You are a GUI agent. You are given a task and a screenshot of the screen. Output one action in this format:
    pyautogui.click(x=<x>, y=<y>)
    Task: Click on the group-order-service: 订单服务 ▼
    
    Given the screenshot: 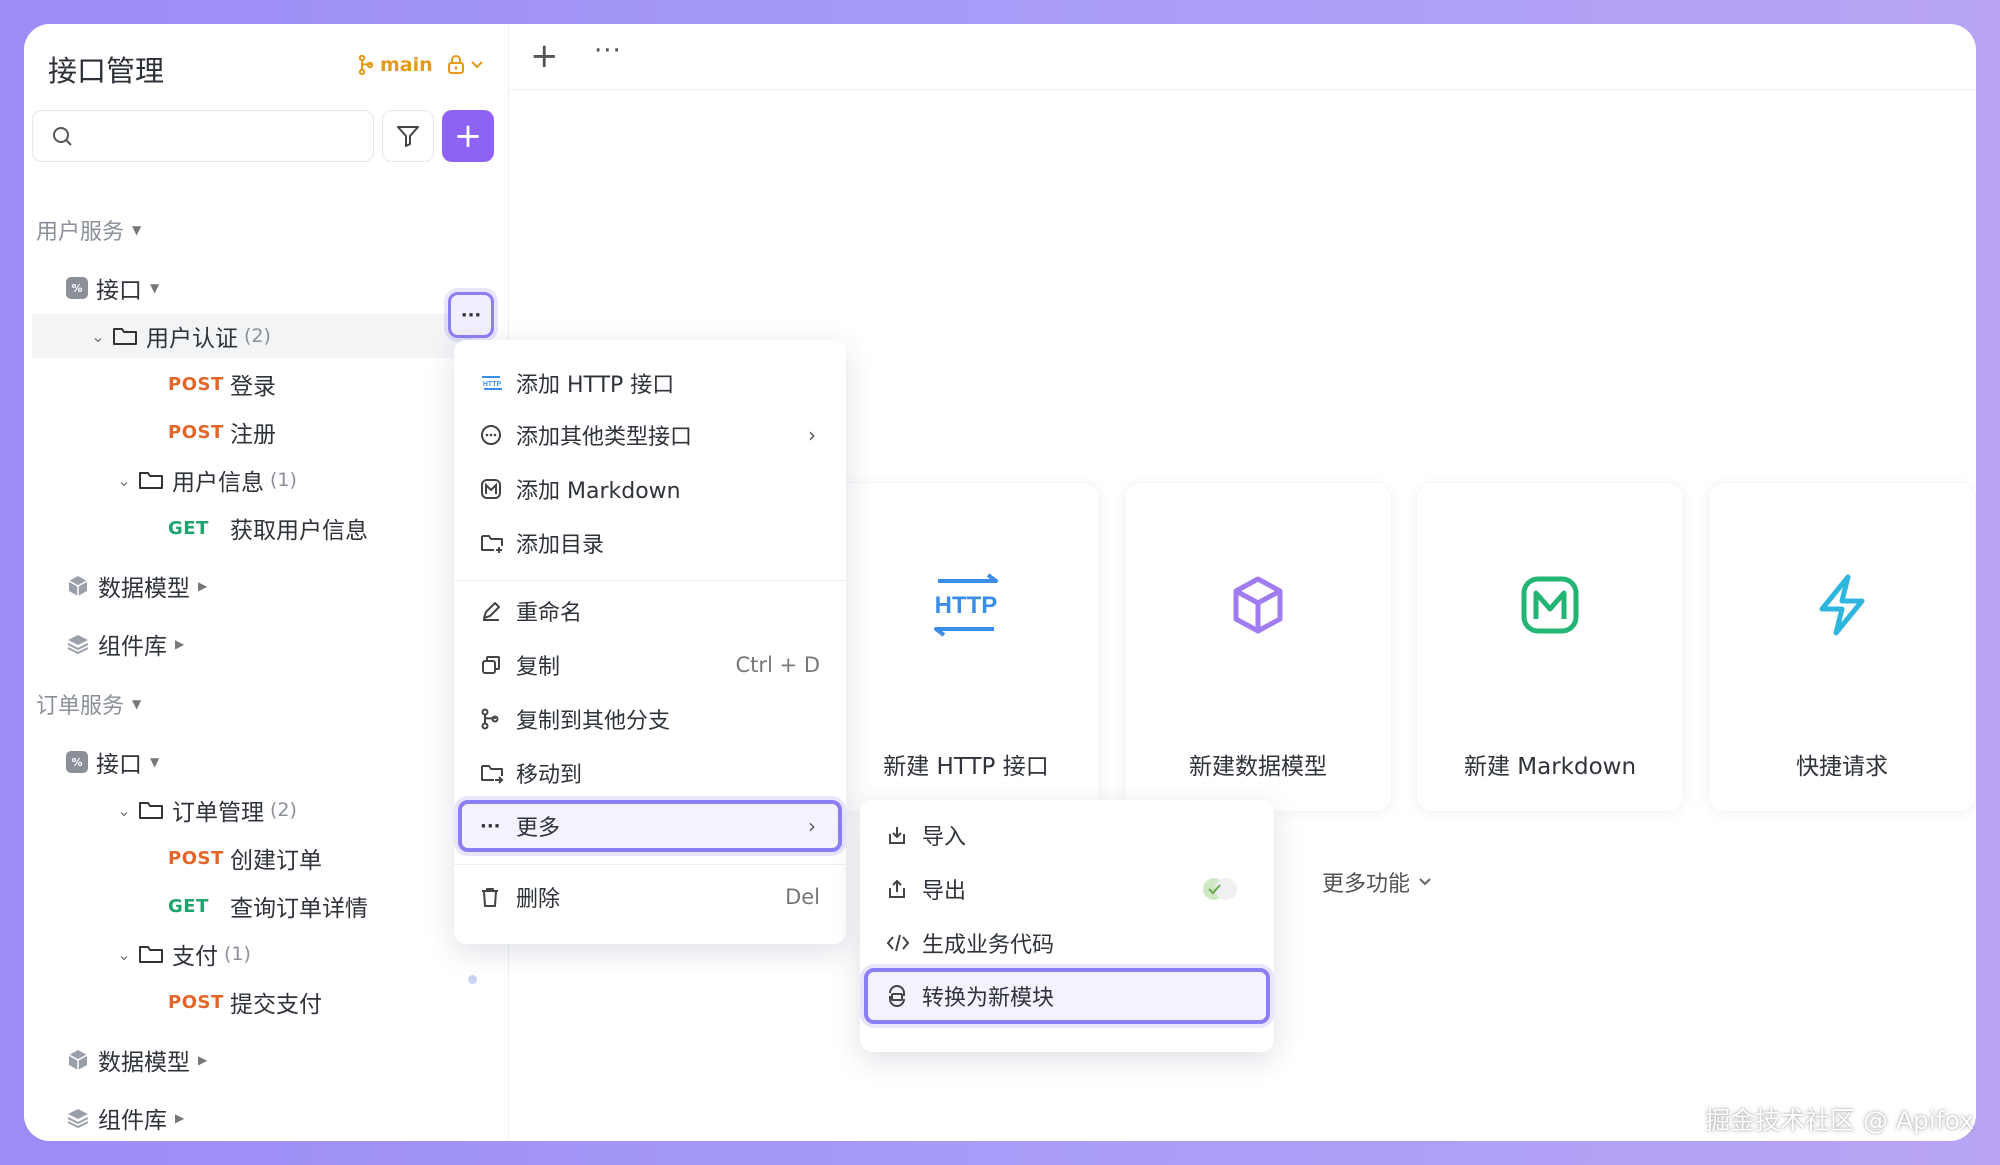 What is the action you would take?
    pyautogui.click(x=88, y=704)
    